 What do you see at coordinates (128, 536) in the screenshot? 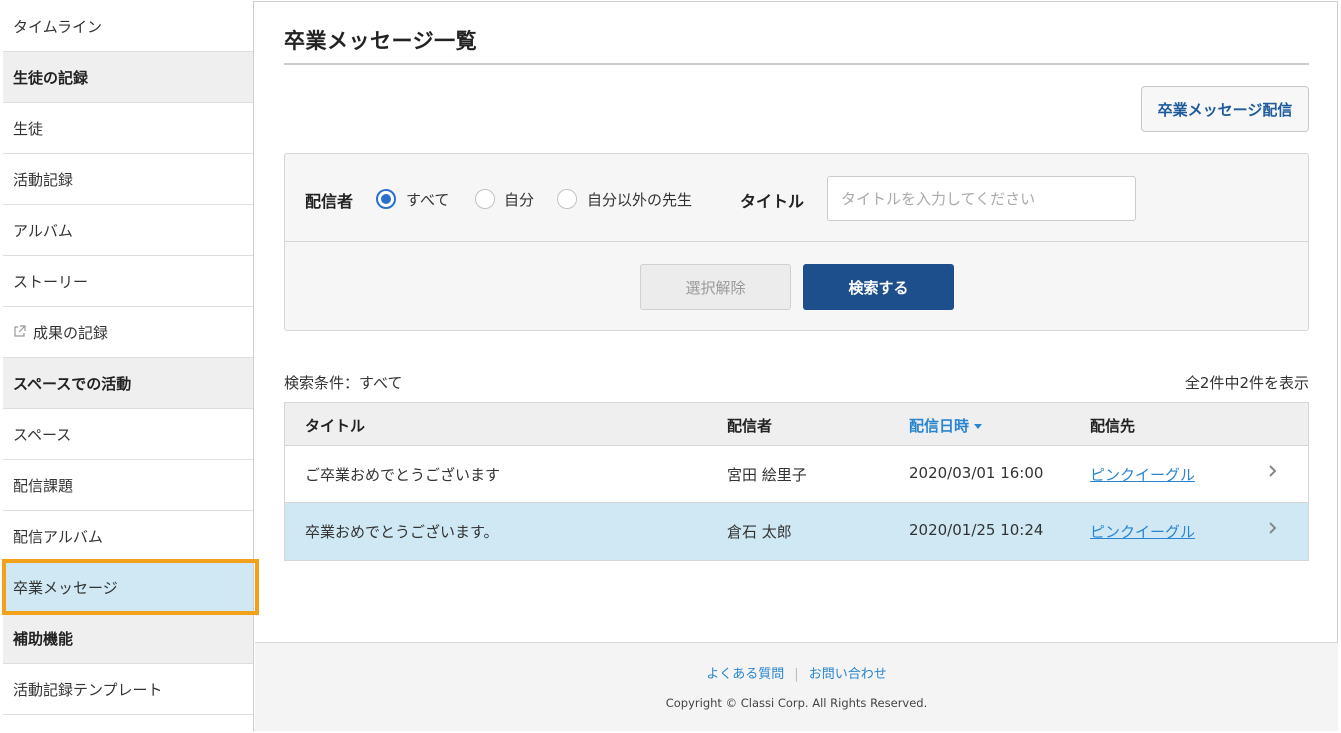
I see `sidebar-item-delivered-album: 配信アルバム` at bounding box center [128, 536].